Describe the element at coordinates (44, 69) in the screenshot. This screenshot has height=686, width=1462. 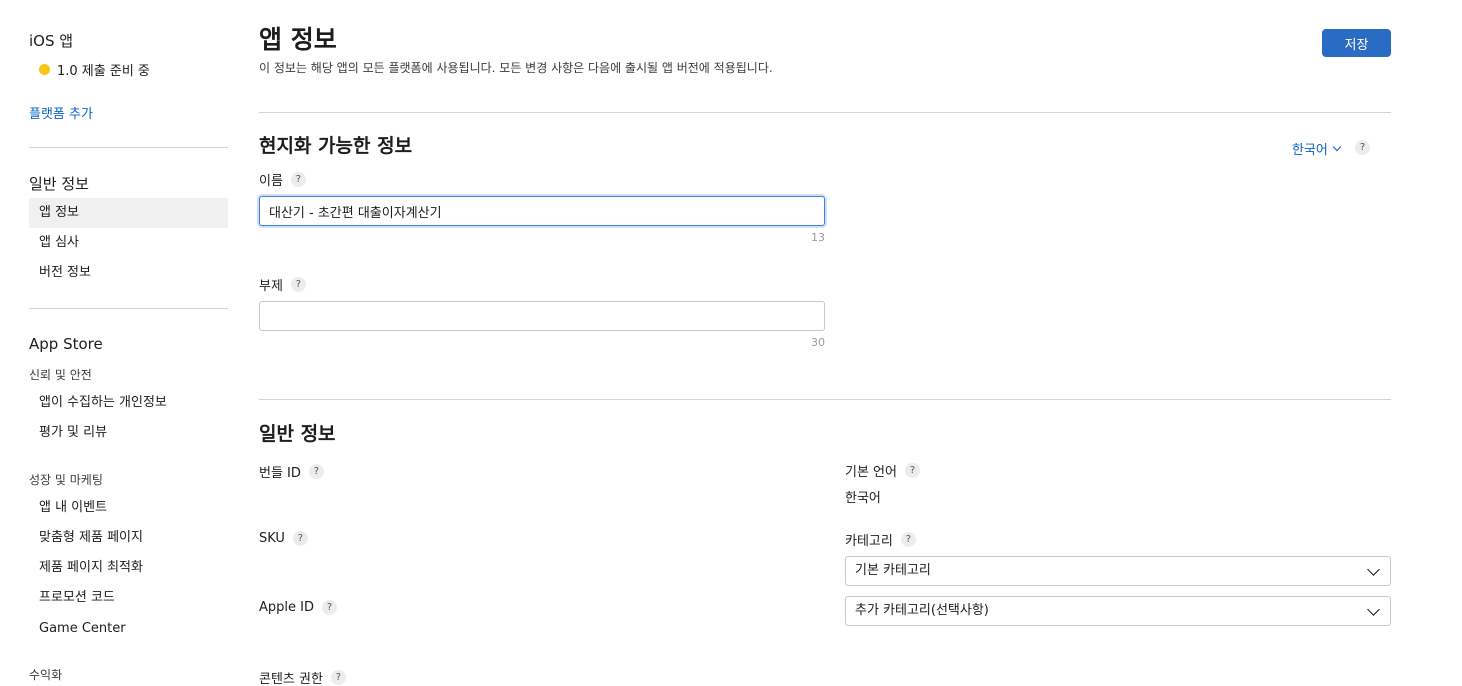
I see `status-dot-icon` at that location.